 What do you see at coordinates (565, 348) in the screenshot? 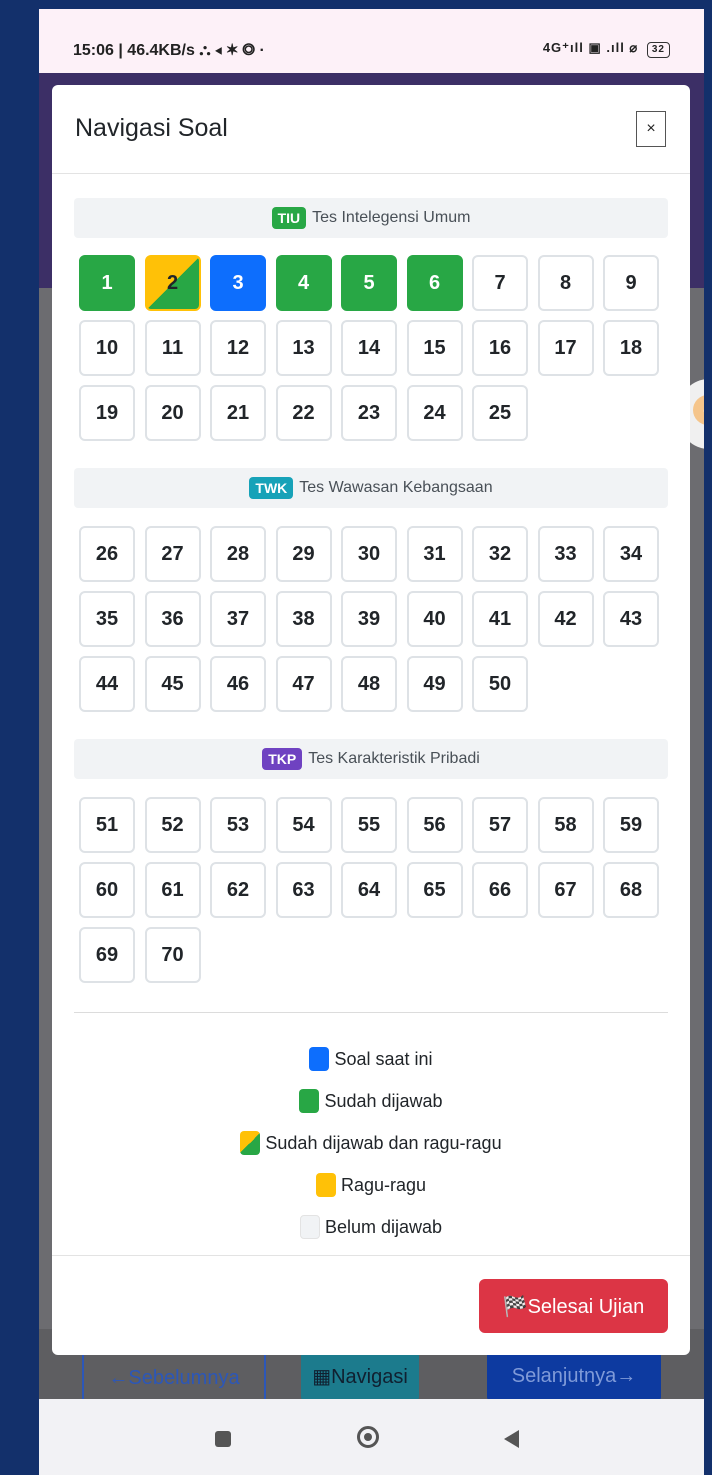
I see `question-button: 17` at bounding box center [565, 348].